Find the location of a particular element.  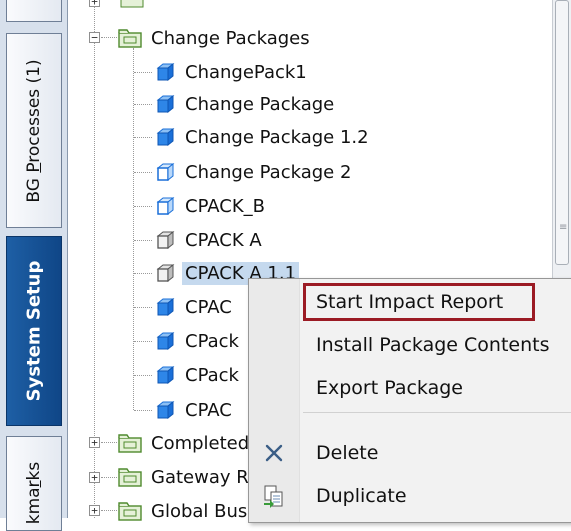

tree-node-package: CPACK_B is located at coordinates (211, 206).